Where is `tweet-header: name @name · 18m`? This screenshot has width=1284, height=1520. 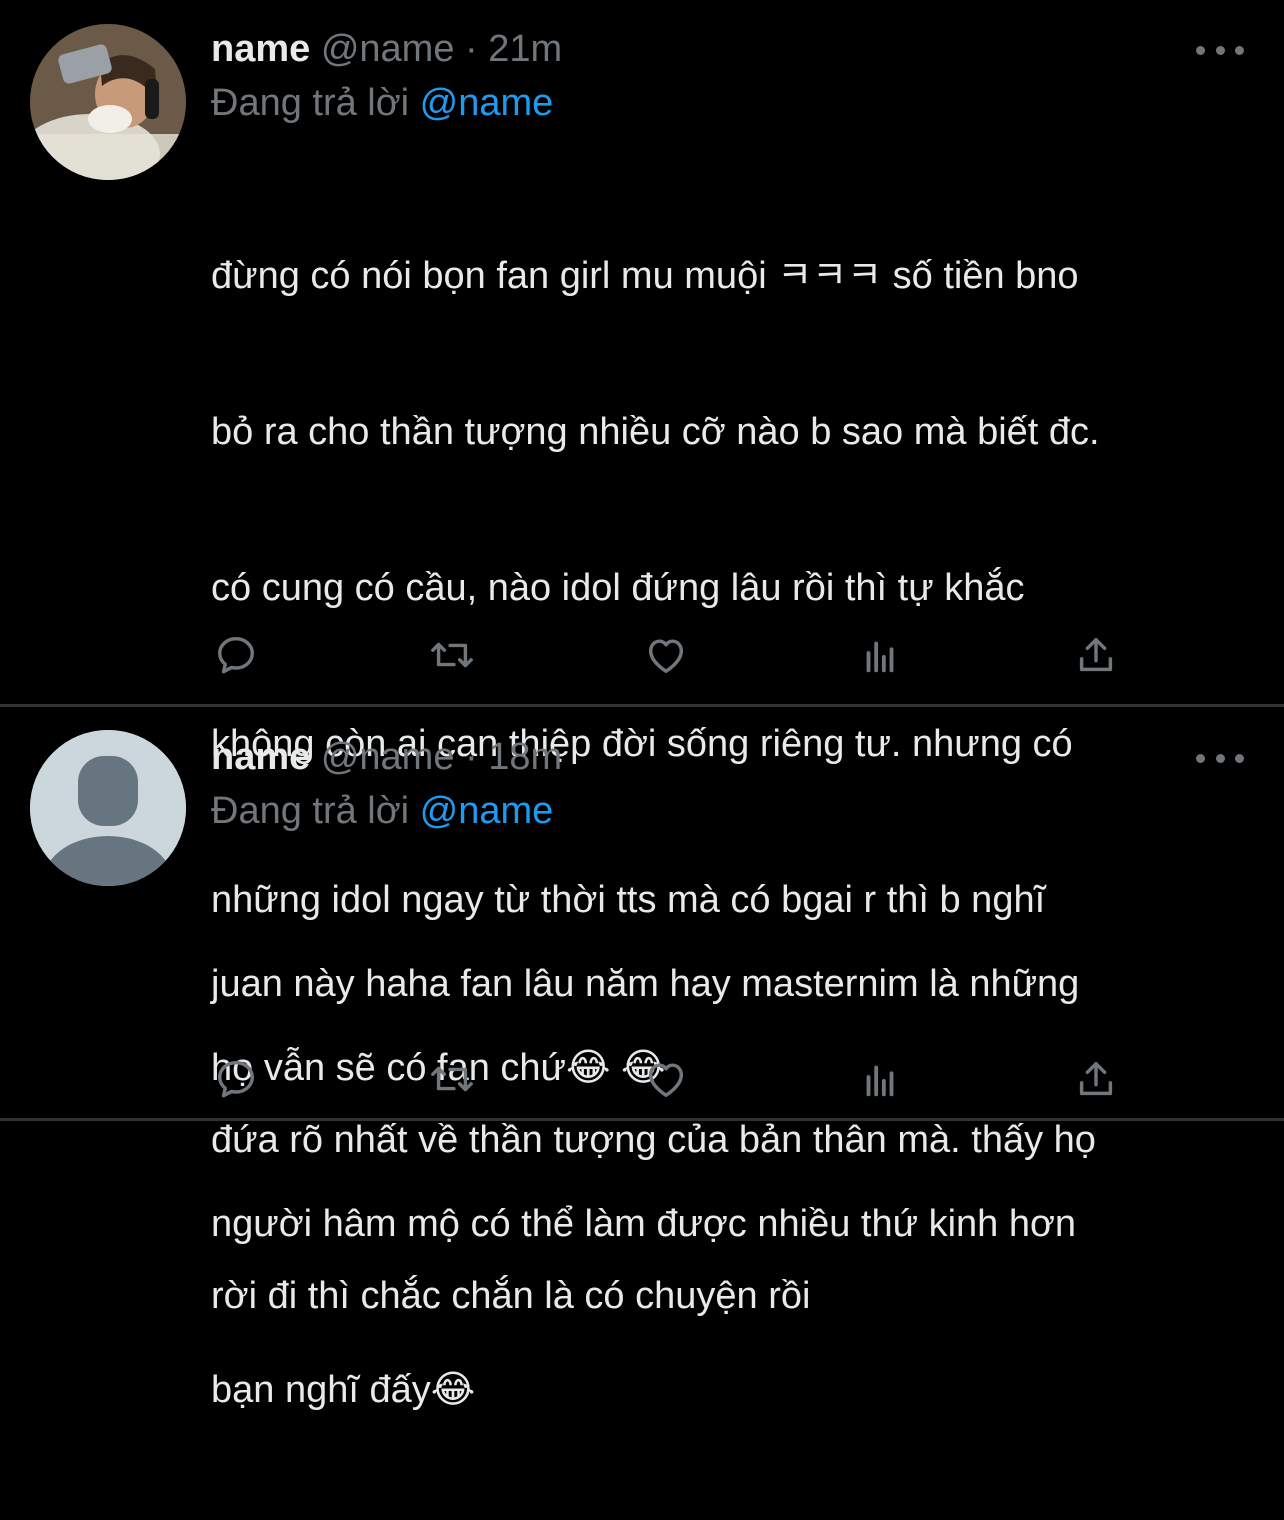
tweet-header: name @name · 18m is located at coordinates (386, 757).